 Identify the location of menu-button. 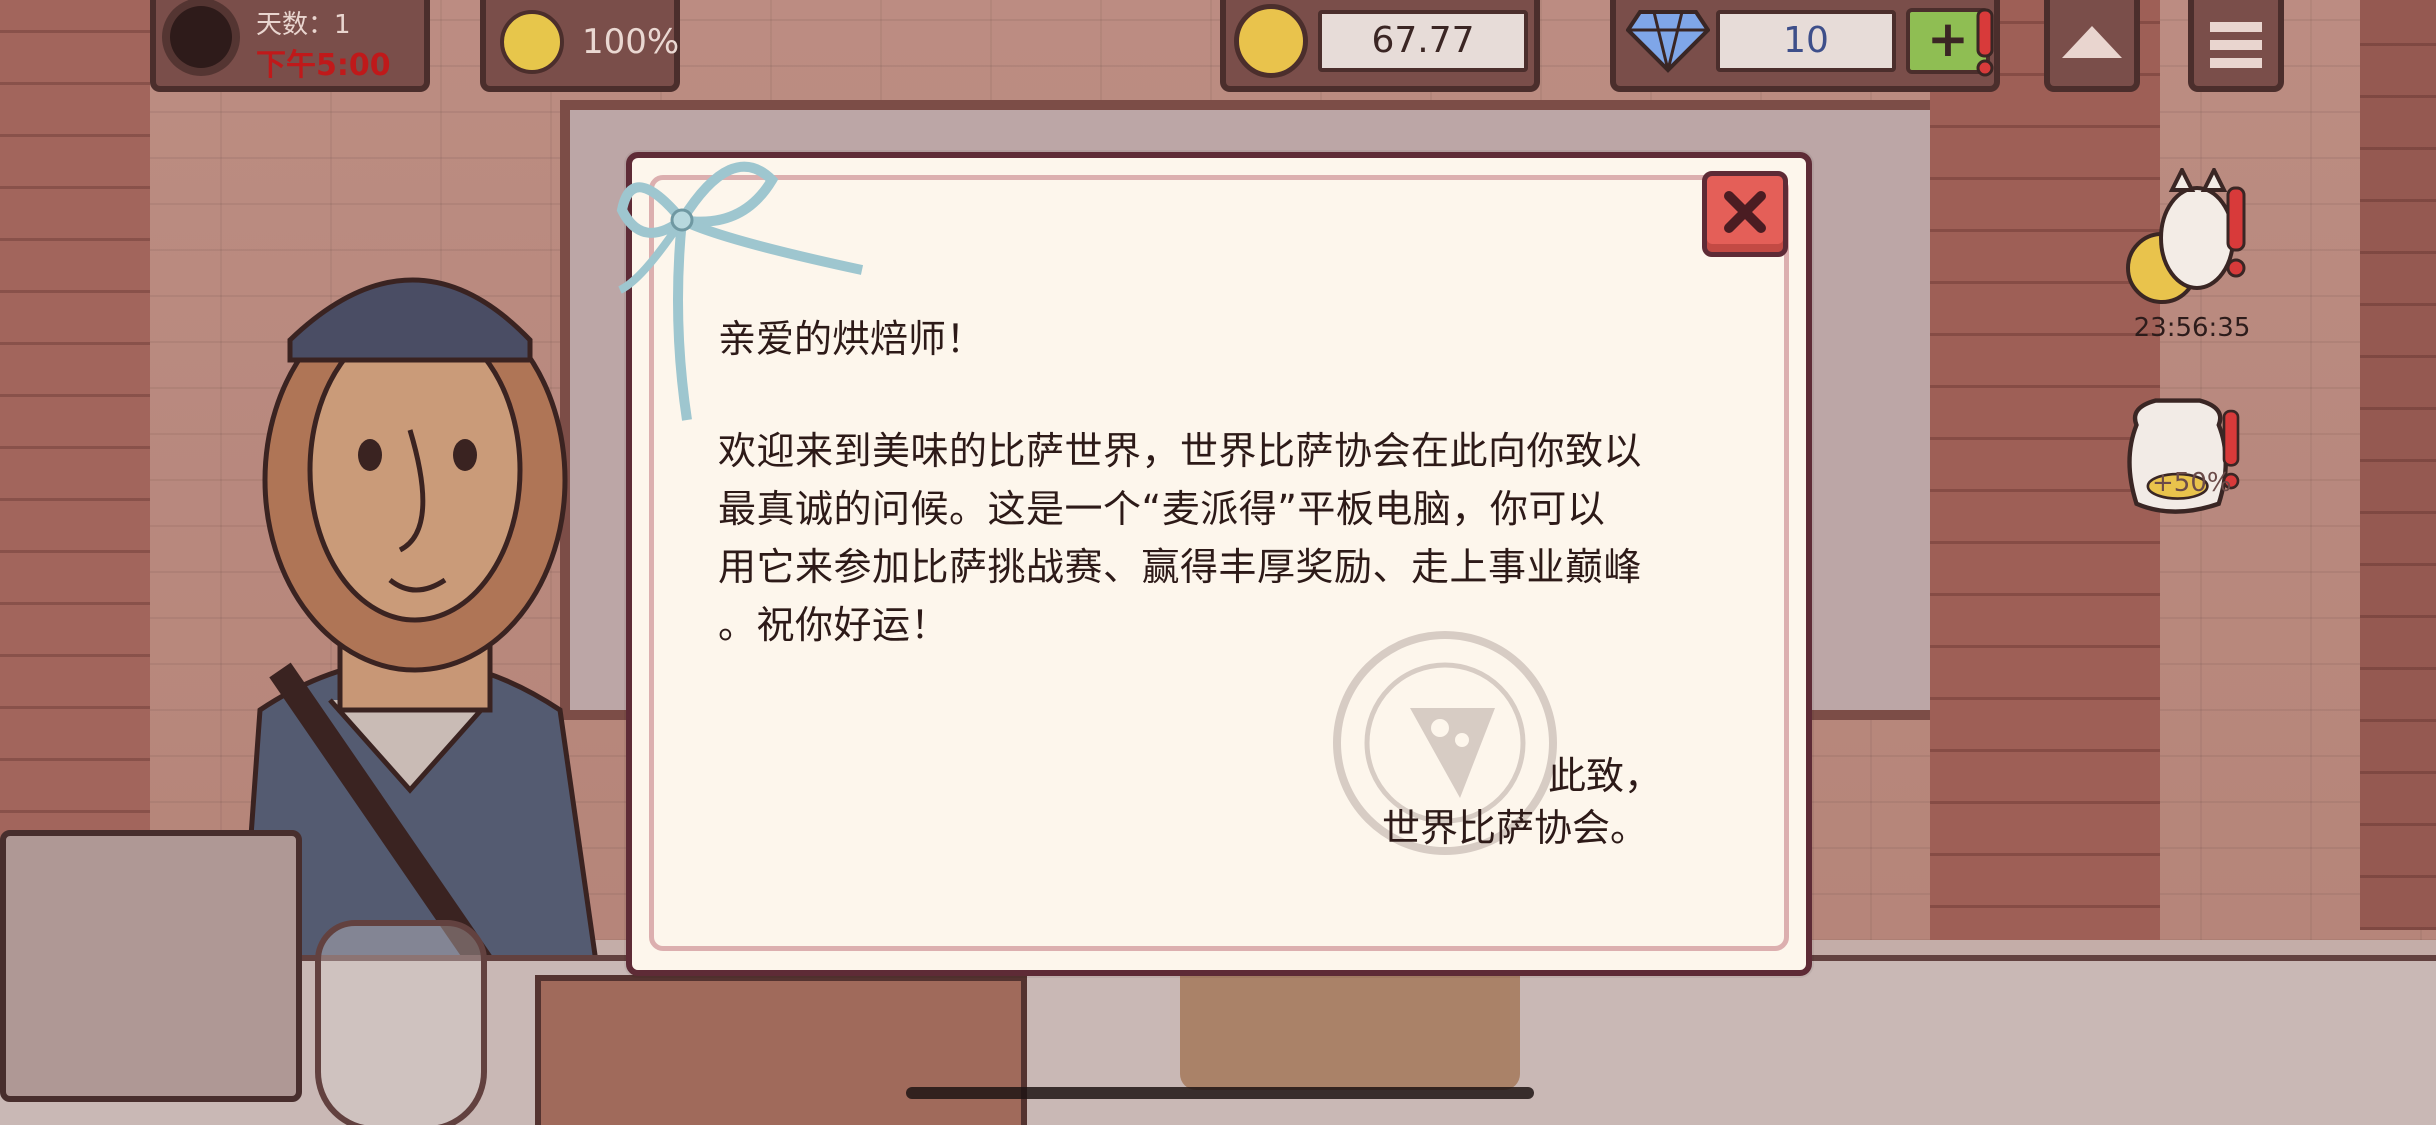
(2236, 46).